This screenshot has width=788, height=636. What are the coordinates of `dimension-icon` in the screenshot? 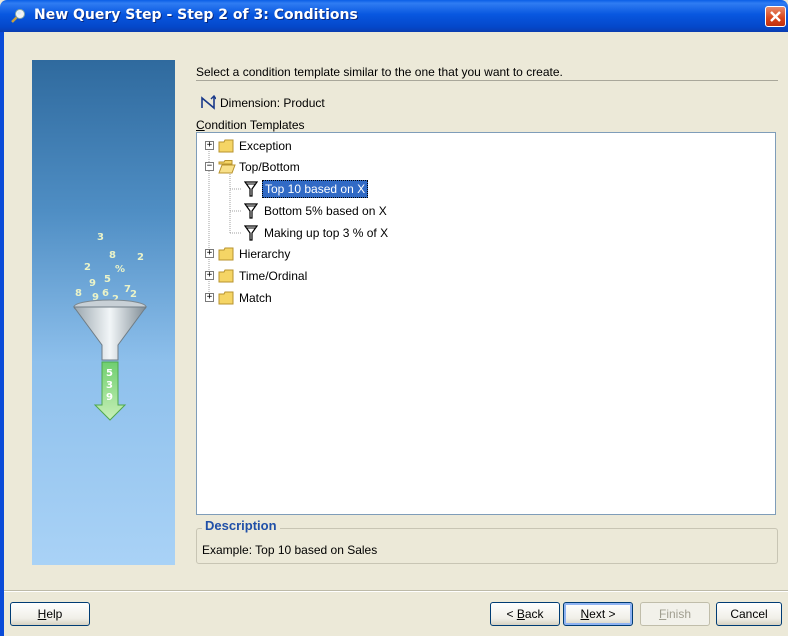 It's located at (208, 102).